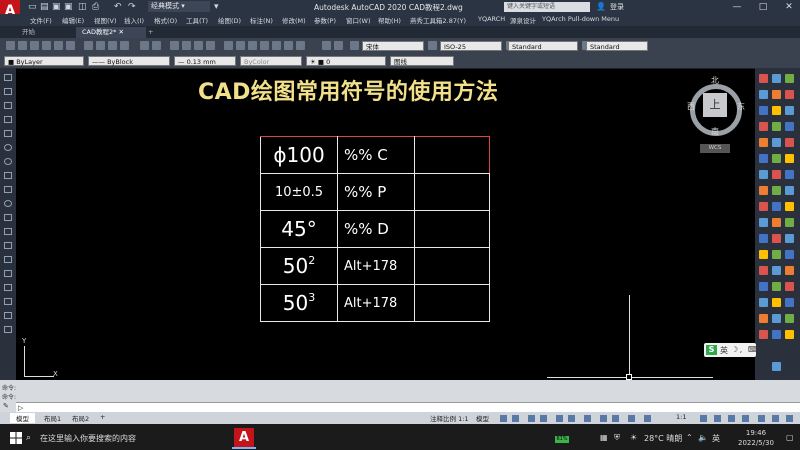 The height and width of the screenshot is (450, 800). Describe the element at coordinates (8, 175) in the screenshot. I see `revcloud-icon` at that location.